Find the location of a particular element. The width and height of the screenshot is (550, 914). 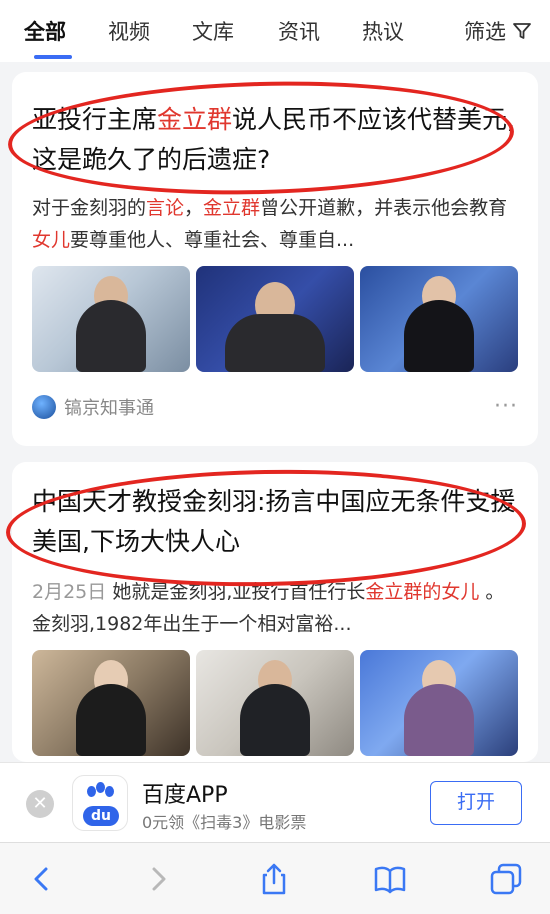

active-tab-indicator is located at coordinates (53, 57).